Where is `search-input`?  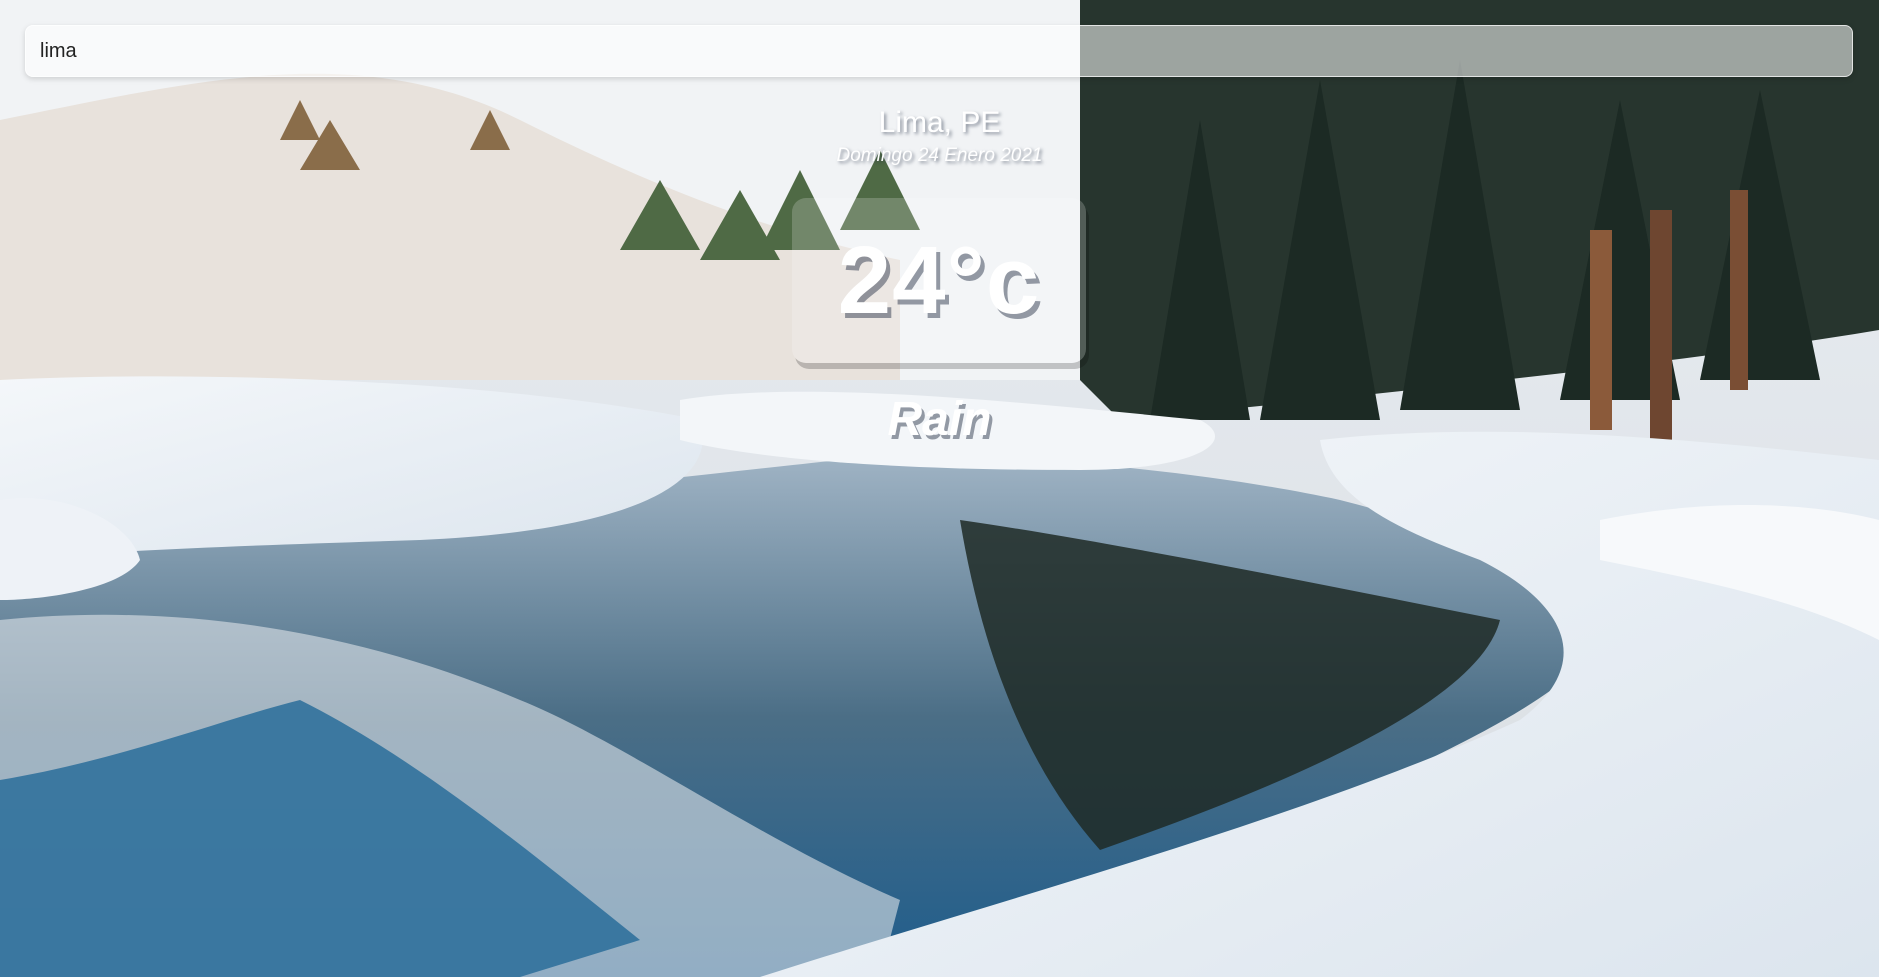 search-input is located at coordinates (939, 51).